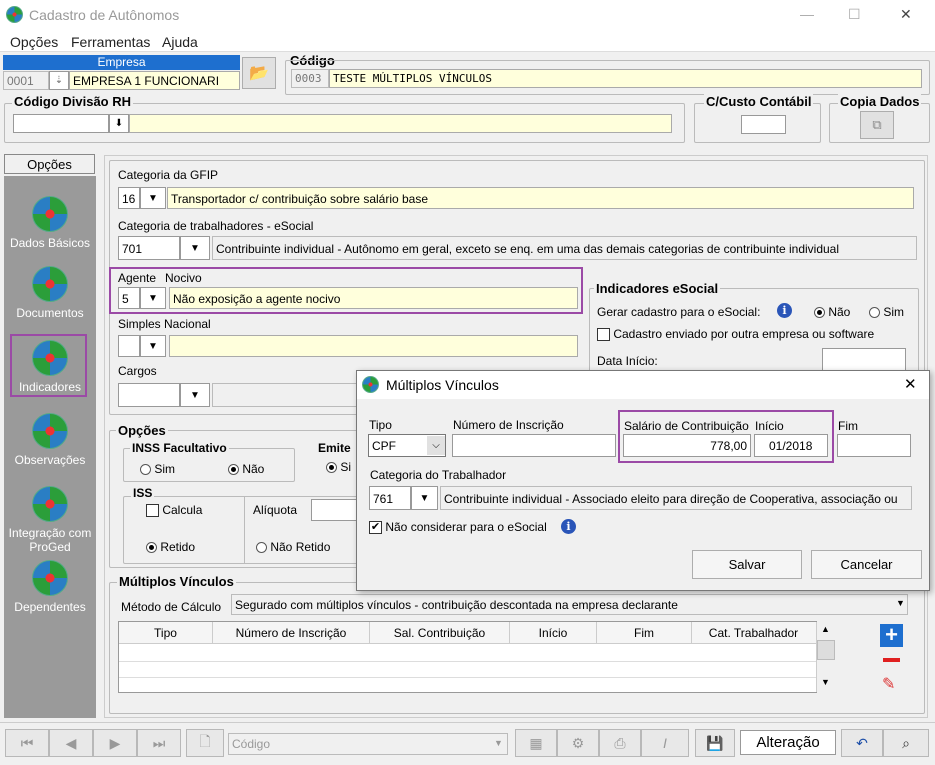 The width and height of the screenshot is (935, 765). Describe the element at coordinates (891, 635) in the screenshot. I see `add-icon: +` at that location.